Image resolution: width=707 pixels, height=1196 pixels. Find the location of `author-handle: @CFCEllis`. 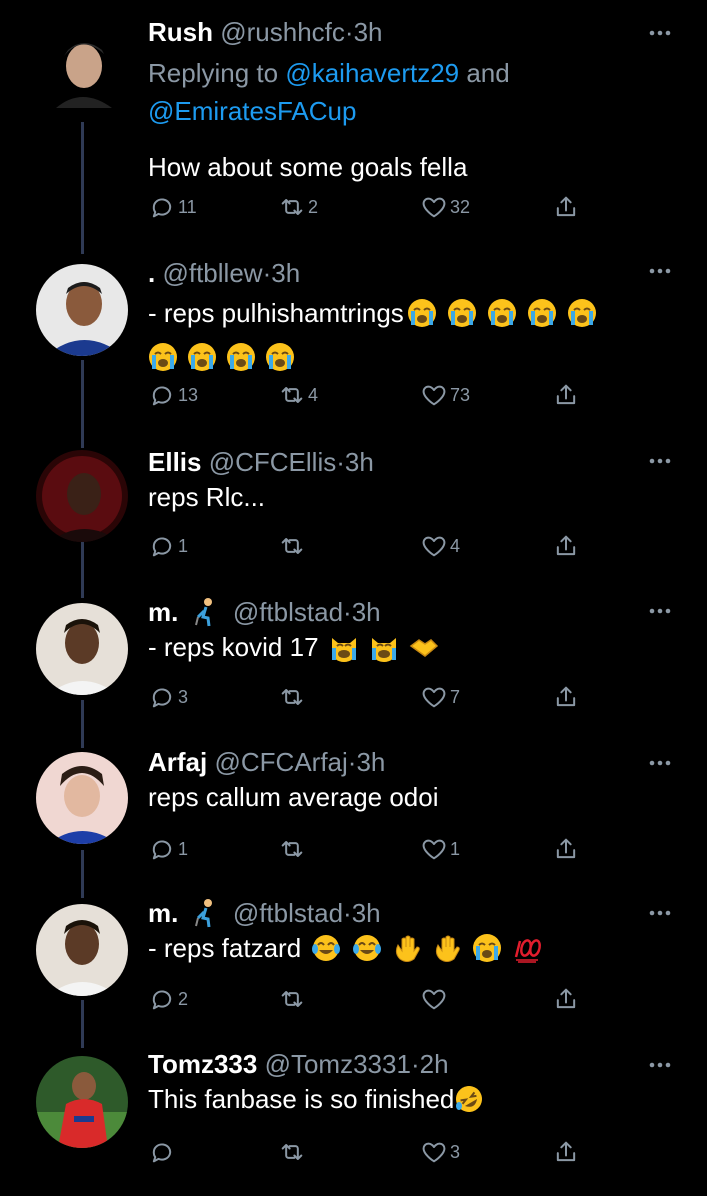

author-handle: @CFCEllis is located at coordinates (273, 462).